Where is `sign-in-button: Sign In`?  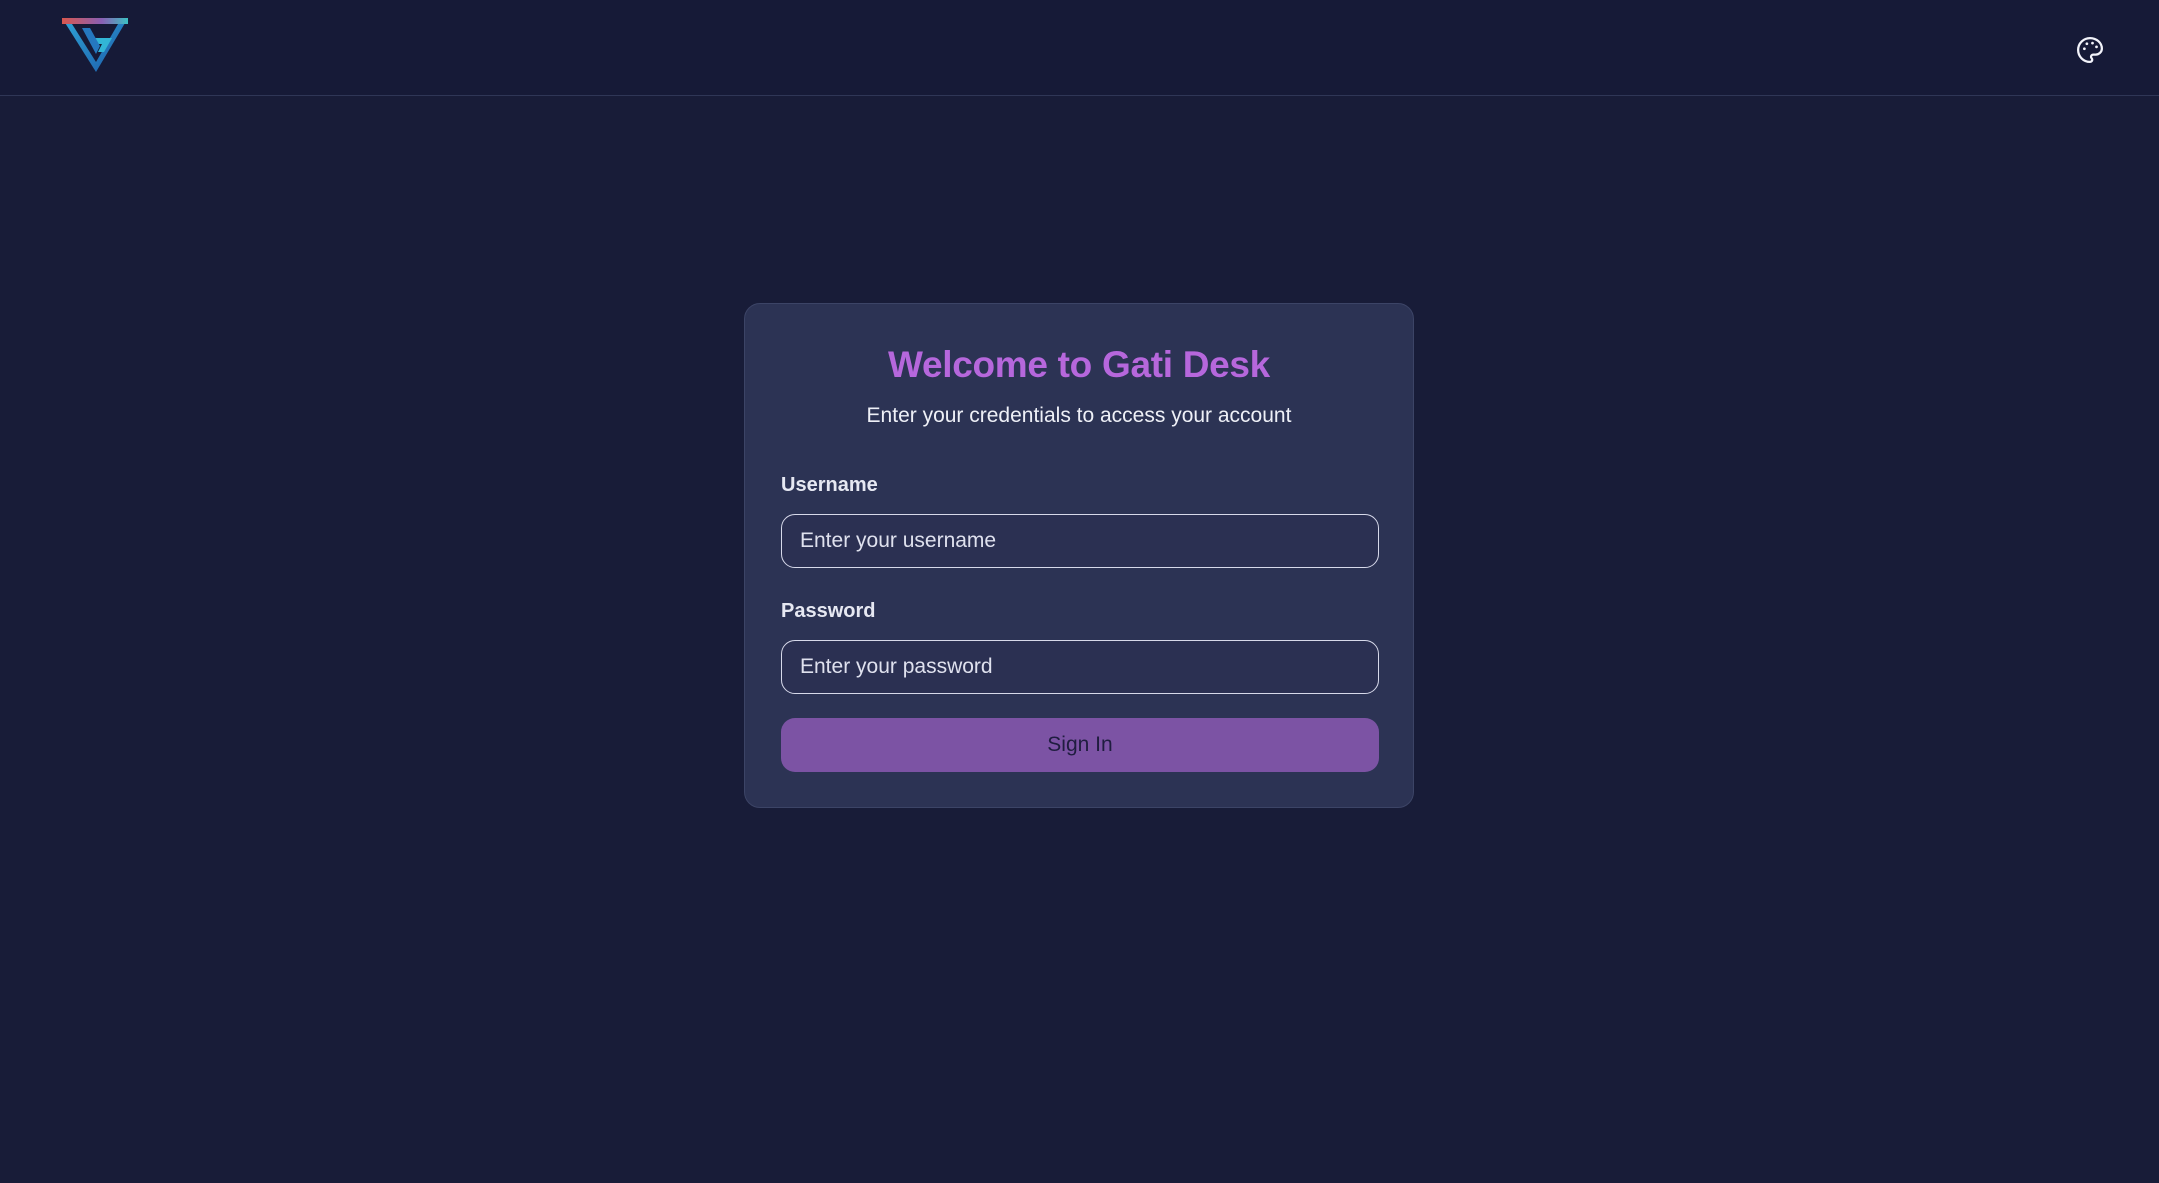 sign-in-button: Sign In is located at coordinates (1080, 745).